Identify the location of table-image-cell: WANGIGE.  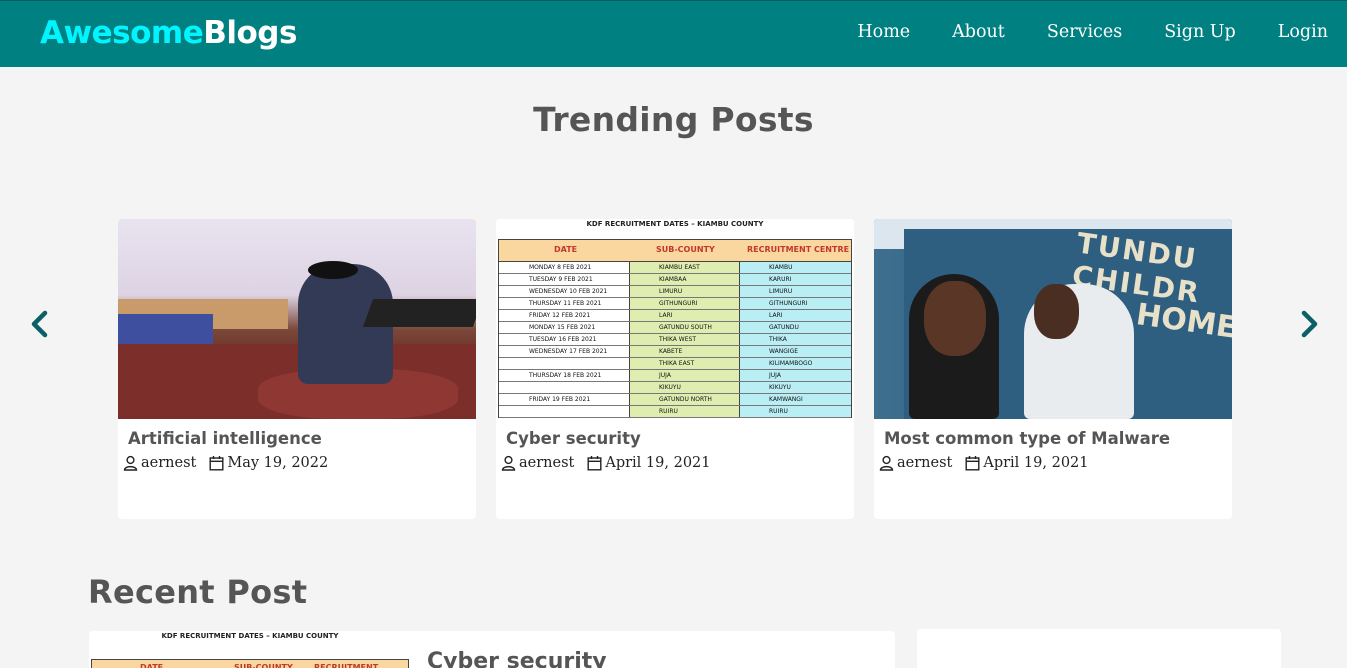
(784, 351).